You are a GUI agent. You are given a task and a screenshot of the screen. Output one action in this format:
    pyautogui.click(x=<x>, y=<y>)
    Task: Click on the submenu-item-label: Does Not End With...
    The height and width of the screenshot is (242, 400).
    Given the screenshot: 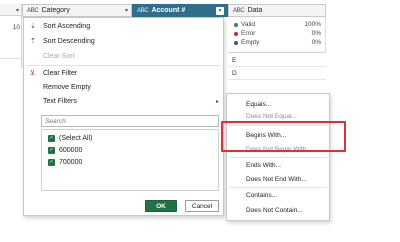 What is the action you would take?
    pyautogui.click(x=276, y=179)
    